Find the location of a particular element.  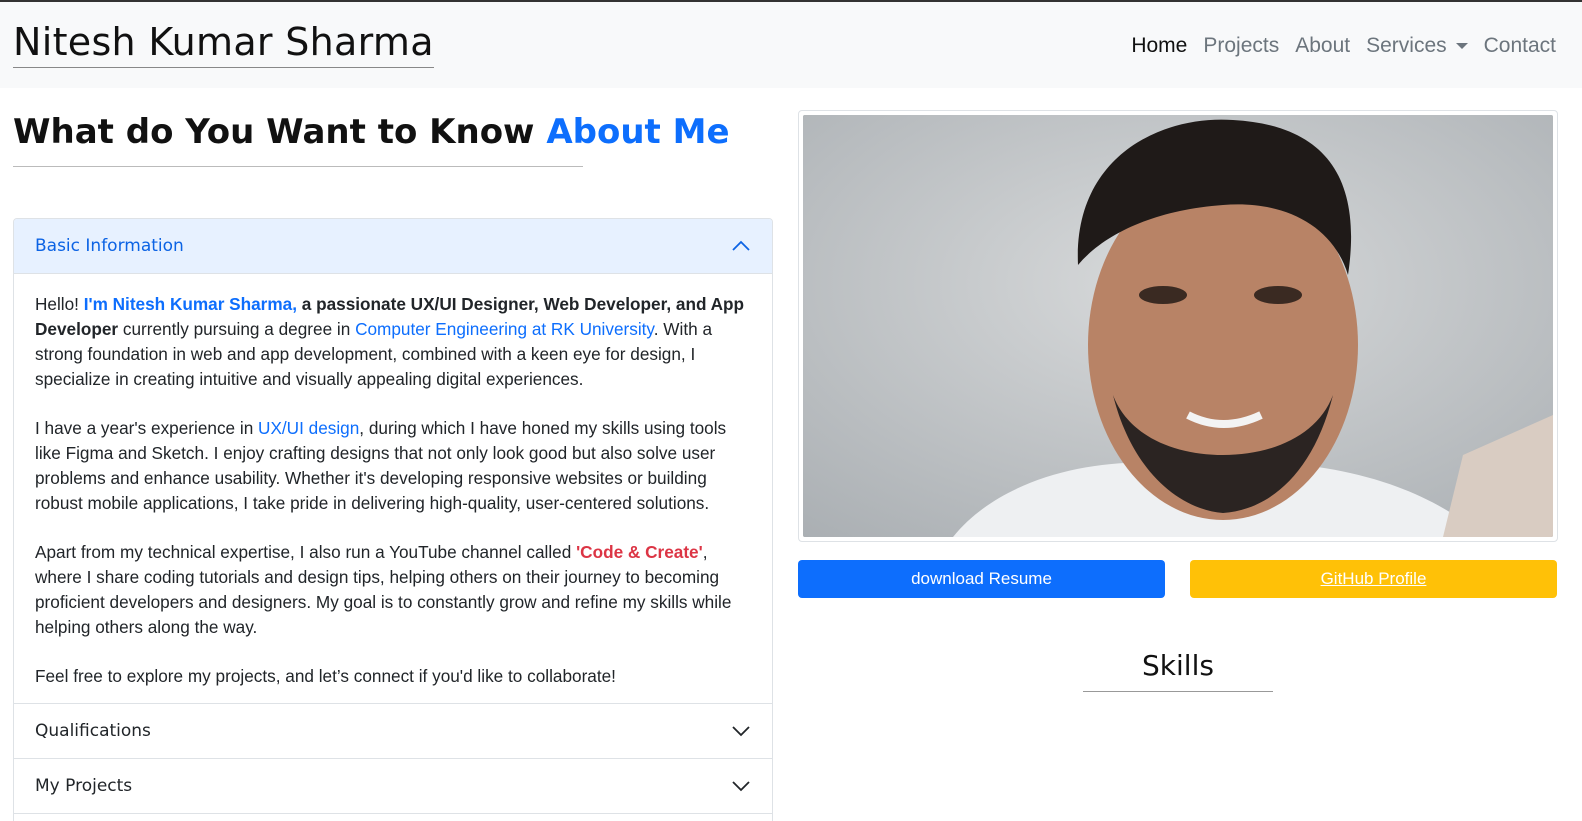

skills-divider is located at coordinates (1178, 691).